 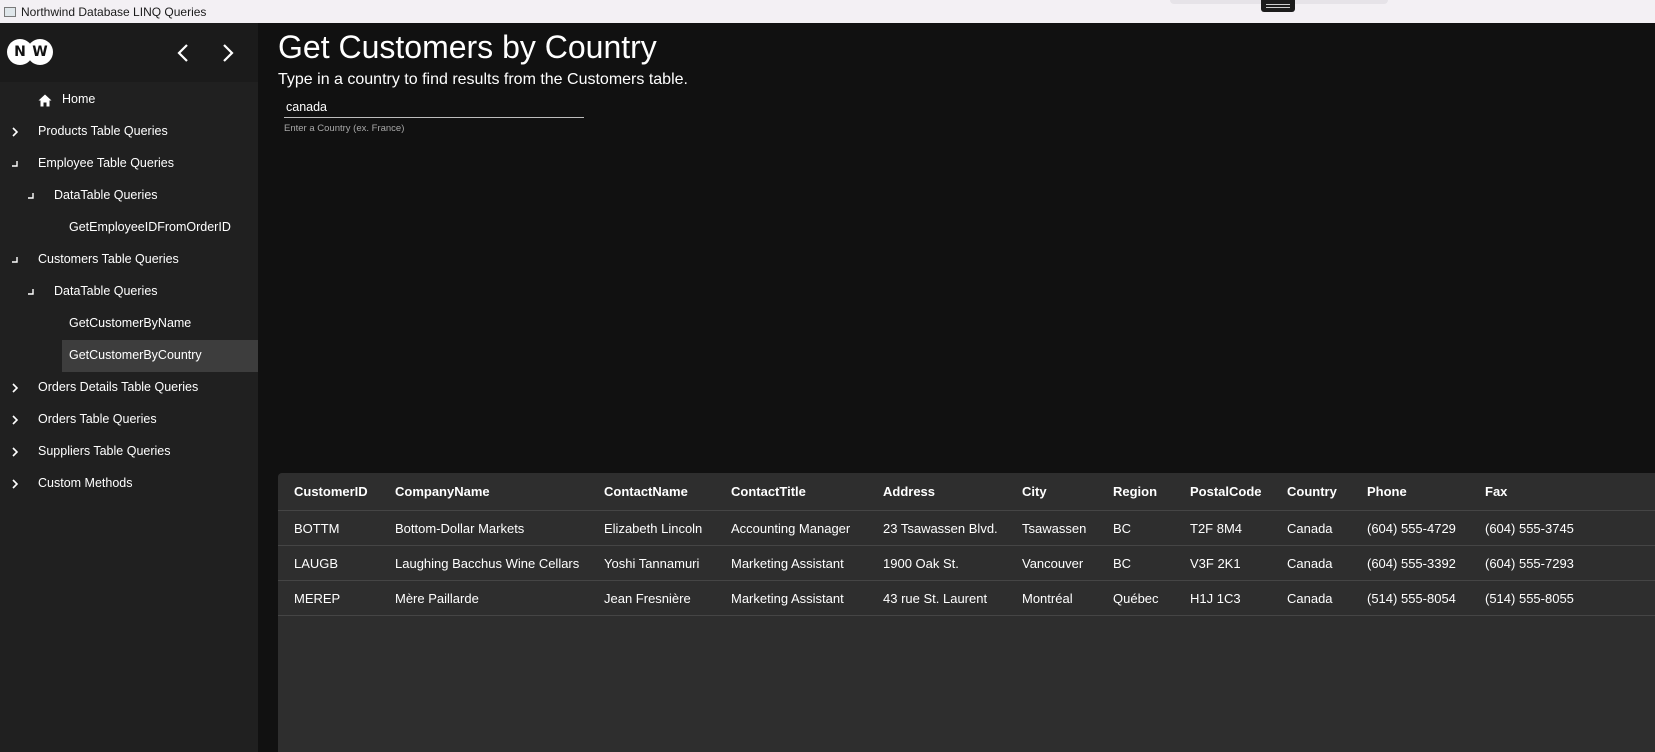 What do you see at coordinates (1529, 528) in the screenshot?
I see `table-cell-fax: (604) 555-3745` at bounding box center [1529, 528].